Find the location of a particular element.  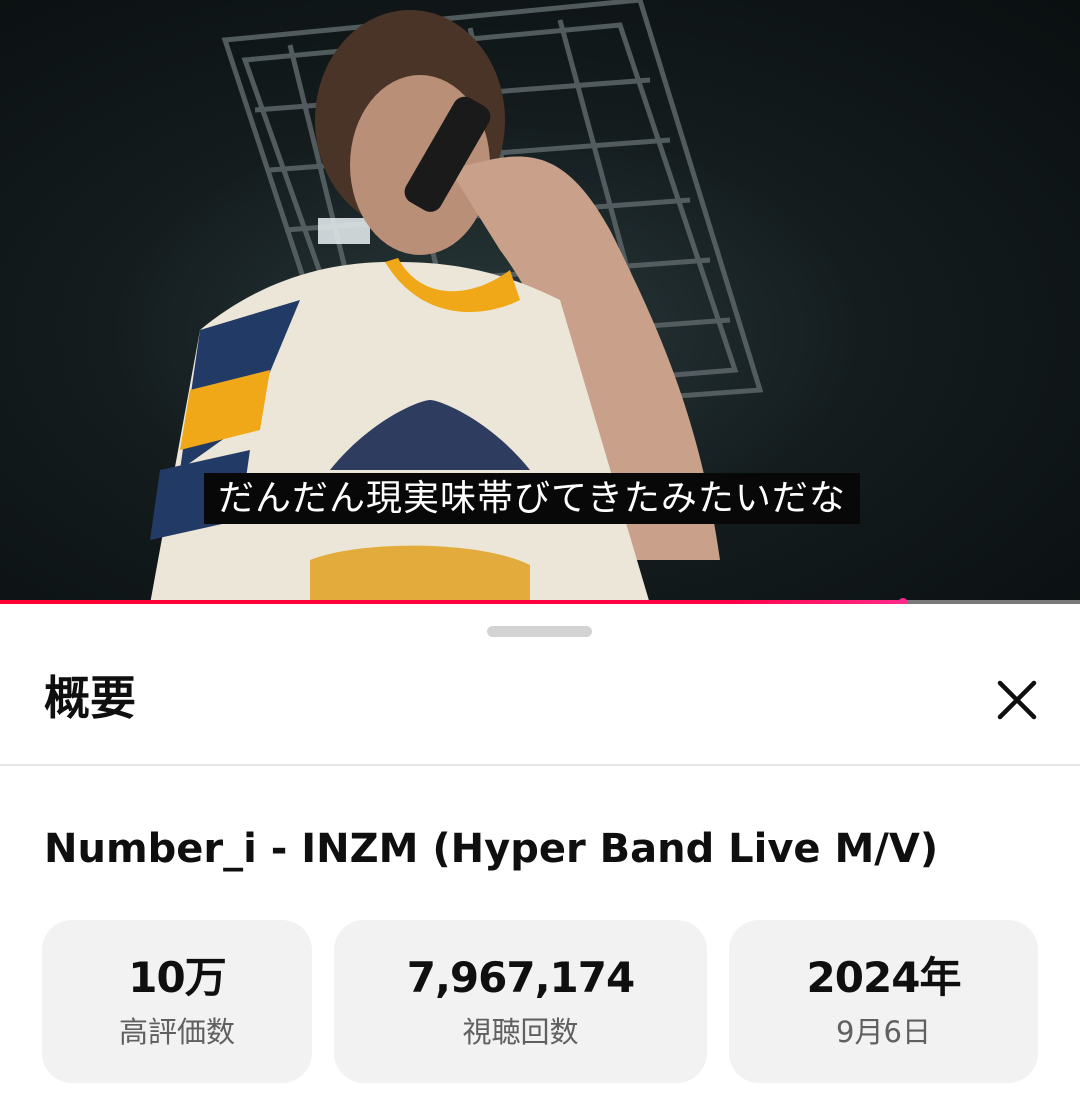

close-icon is located at coordinates (1017, 700).